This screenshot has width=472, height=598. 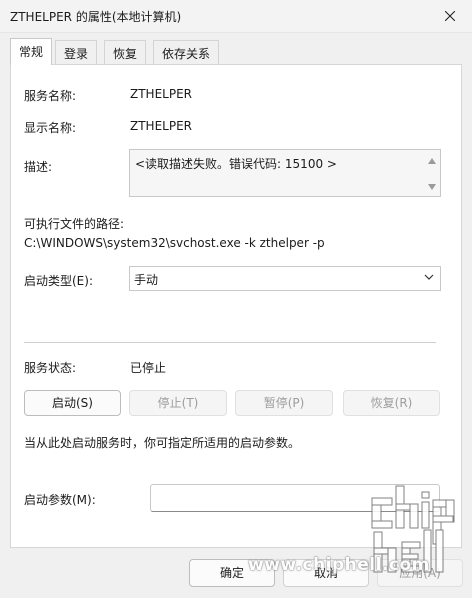 I want to click on scroll-down-icon, so click(x=432, y=187).